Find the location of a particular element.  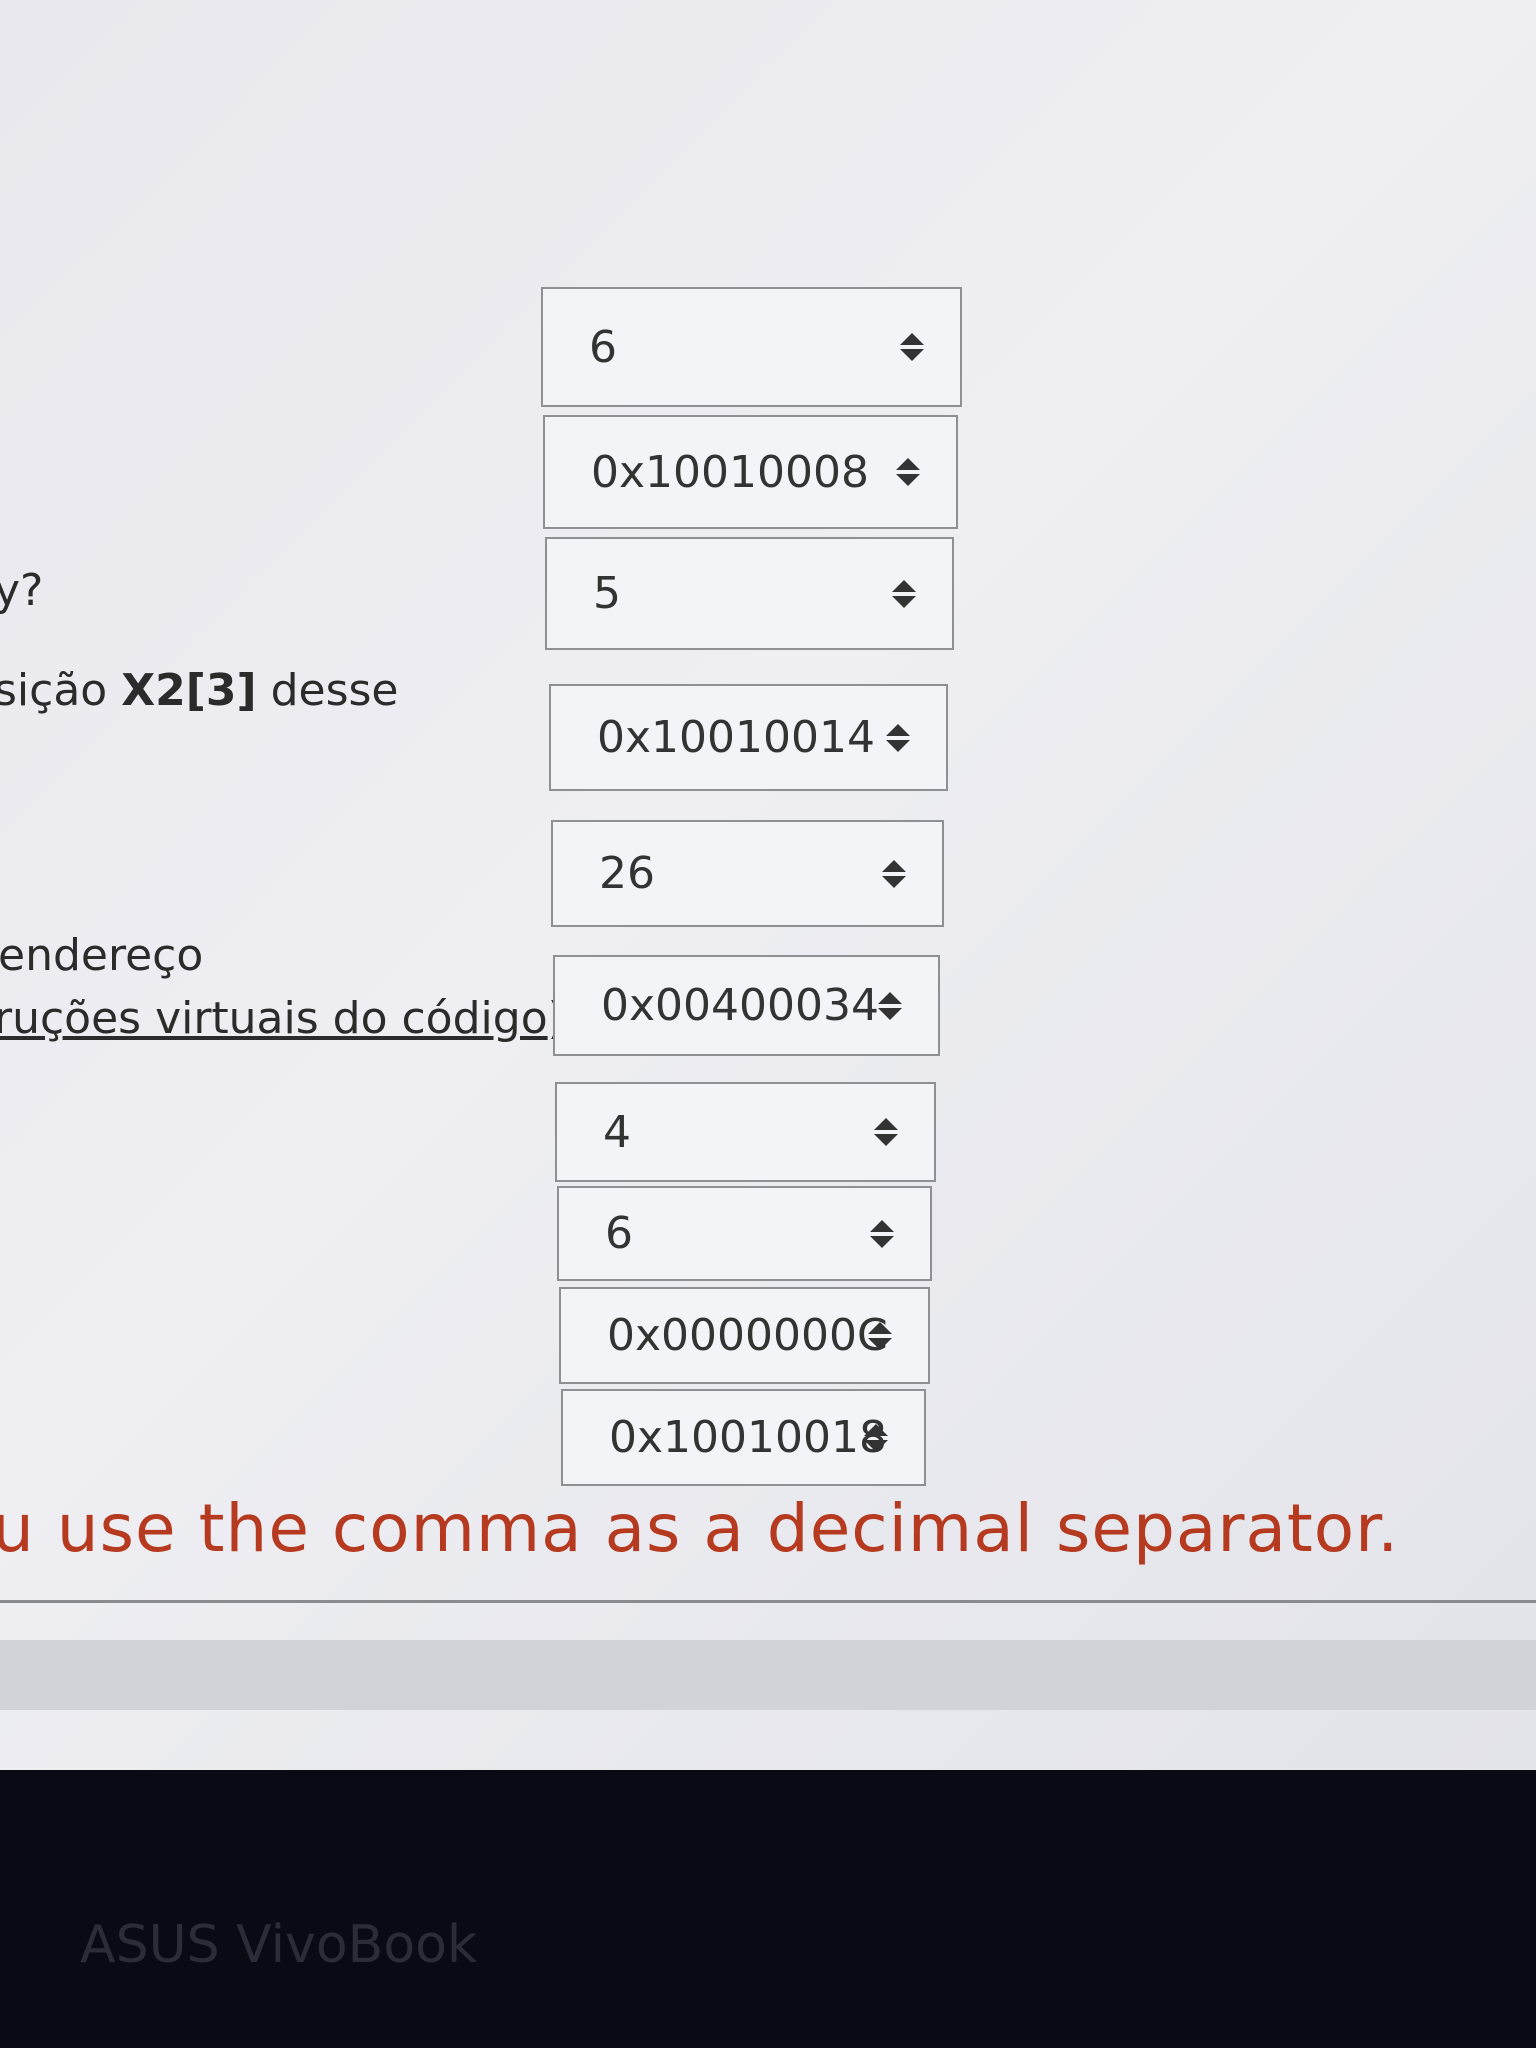

answer-select-5-value: 26 is located at coordinates (627, 873).